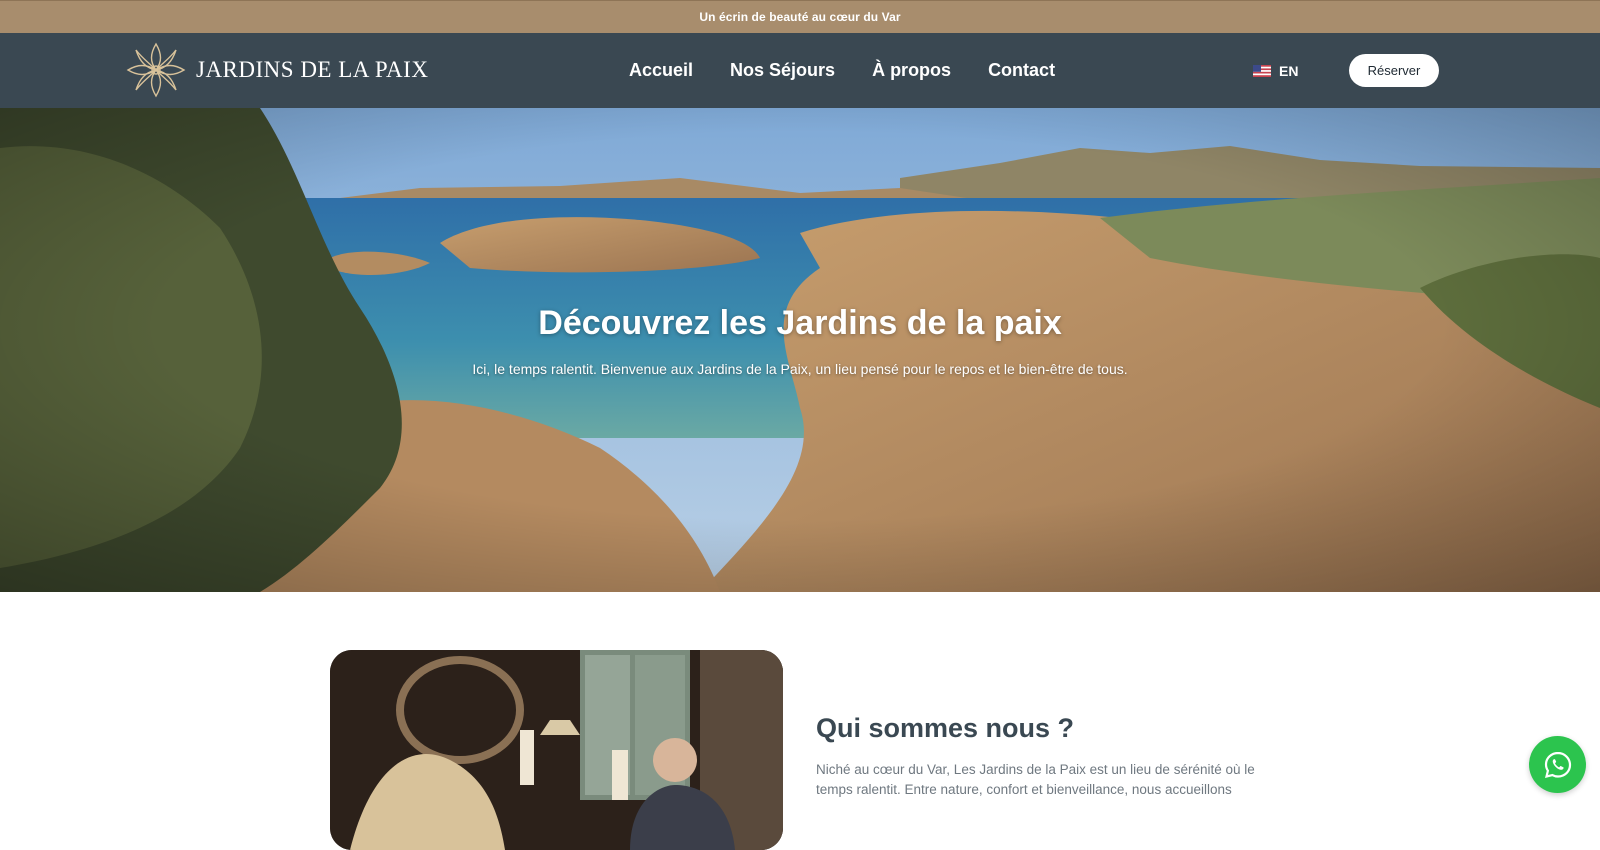 The image size is (1600, 850). Describe the element at coordinates (800, 323) in the screenshot. I see `hero-title: Découvrez les Jardins de la paix` at that location.